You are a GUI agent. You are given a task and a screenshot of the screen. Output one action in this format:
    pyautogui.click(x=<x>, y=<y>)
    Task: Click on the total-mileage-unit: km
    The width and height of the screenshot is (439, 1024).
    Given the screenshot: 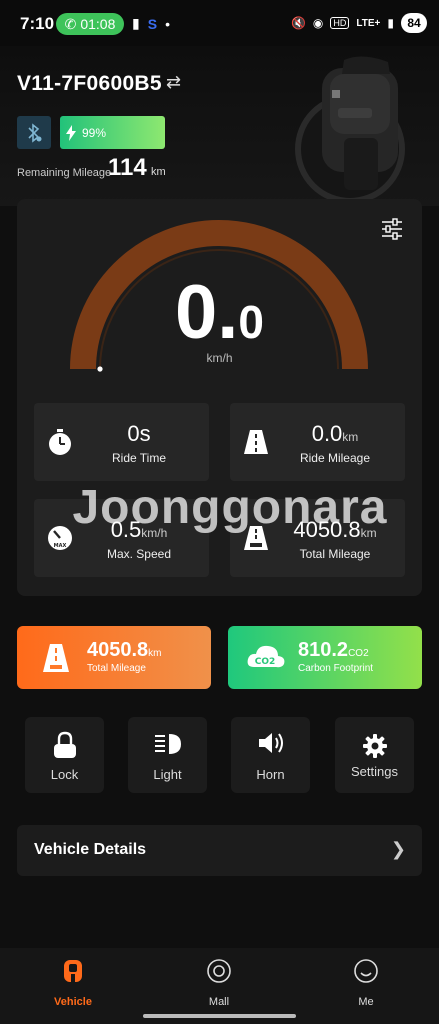 What is the action you would take?
    pyautogui.click(x=368, y=533)
    